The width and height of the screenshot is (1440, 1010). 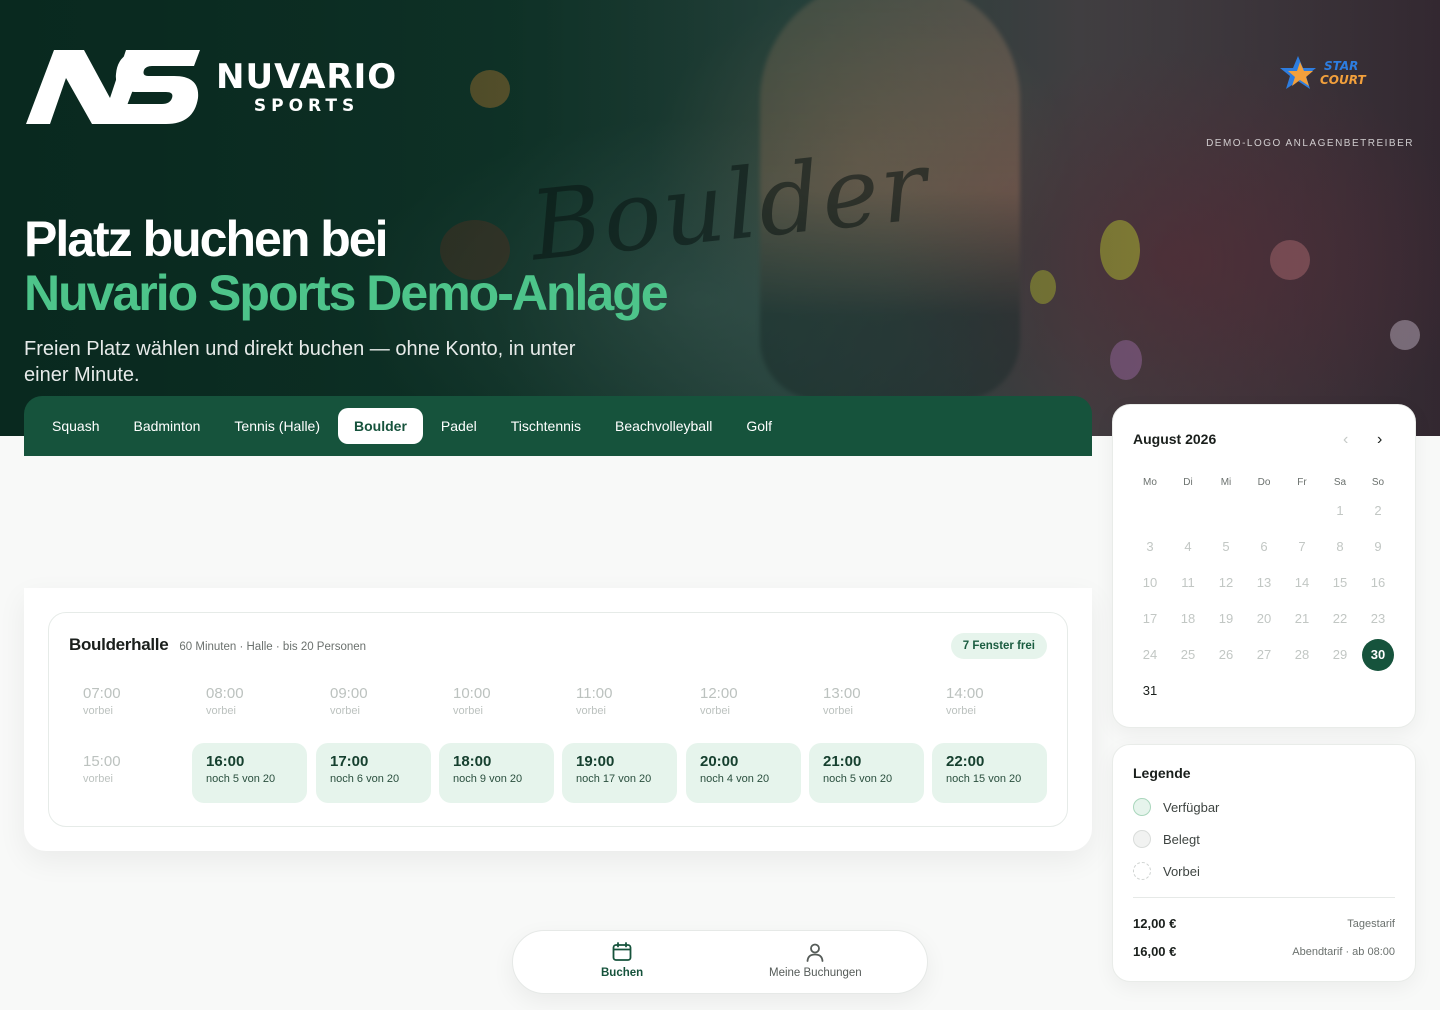 What do you see at coordinates (1150, 654) in the screenshot?
I see `calendar-day-24: 24` at bounding box center [1150, 654].